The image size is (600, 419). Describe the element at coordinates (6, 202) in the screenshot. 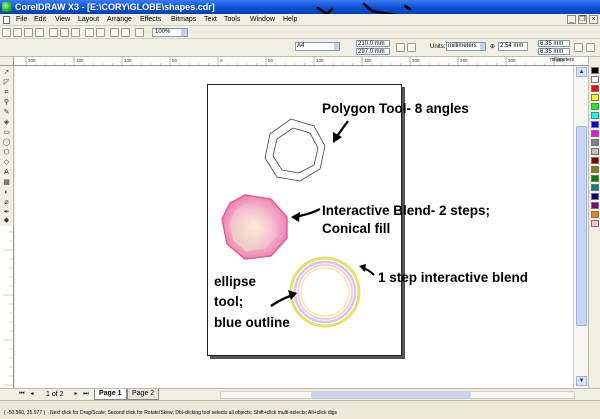

I see `eyedropper-tool-icon: ⌀` at that location.